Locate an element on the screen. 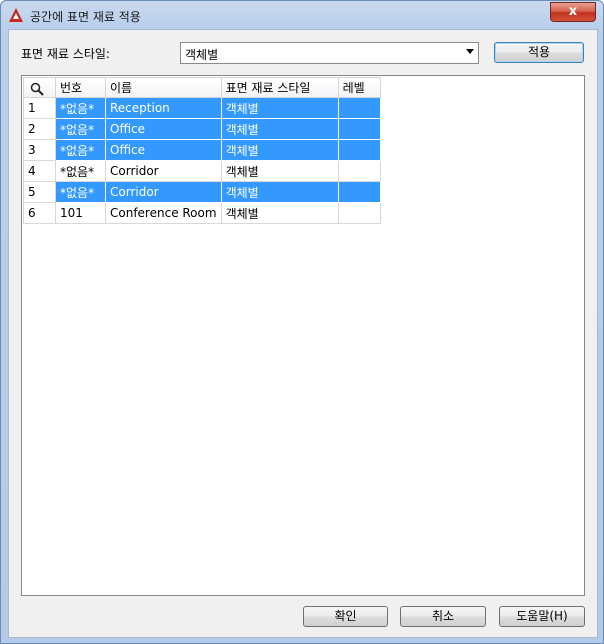 The image size is (604, 644). column-header-name: 이름 is located at coordinates (163, 87).